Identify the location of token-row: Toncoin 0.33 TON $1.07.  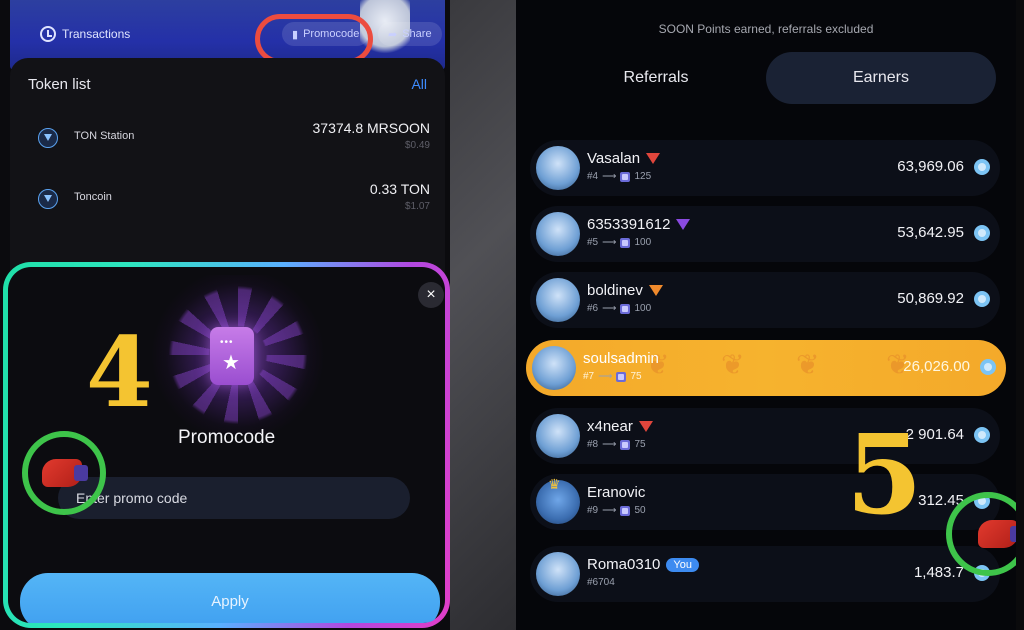
(232, 199).